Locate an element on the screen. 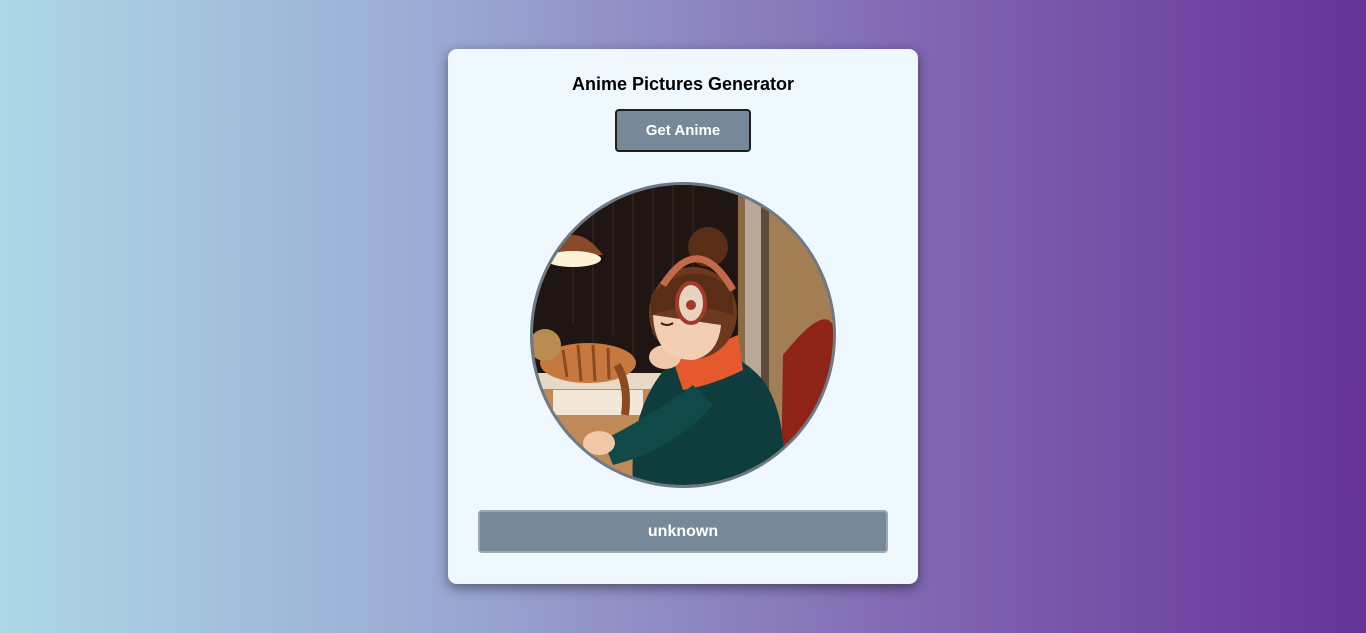 This screenshot has width=1366, height=633. get-anime-button: Get Anime is located at coordinates (683, 130).